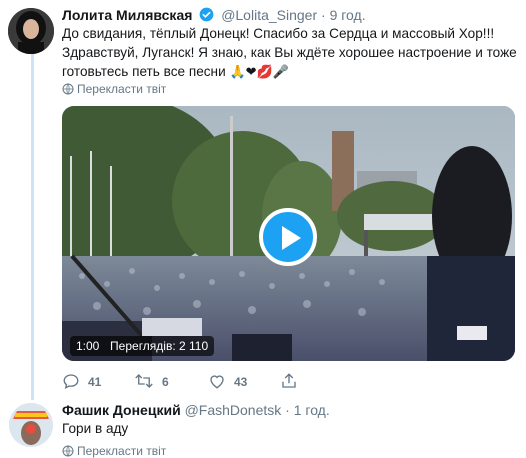 The image size is (526, 458). I want to click on reply-translate-link: Перекласти твіт, so click(114, 451).